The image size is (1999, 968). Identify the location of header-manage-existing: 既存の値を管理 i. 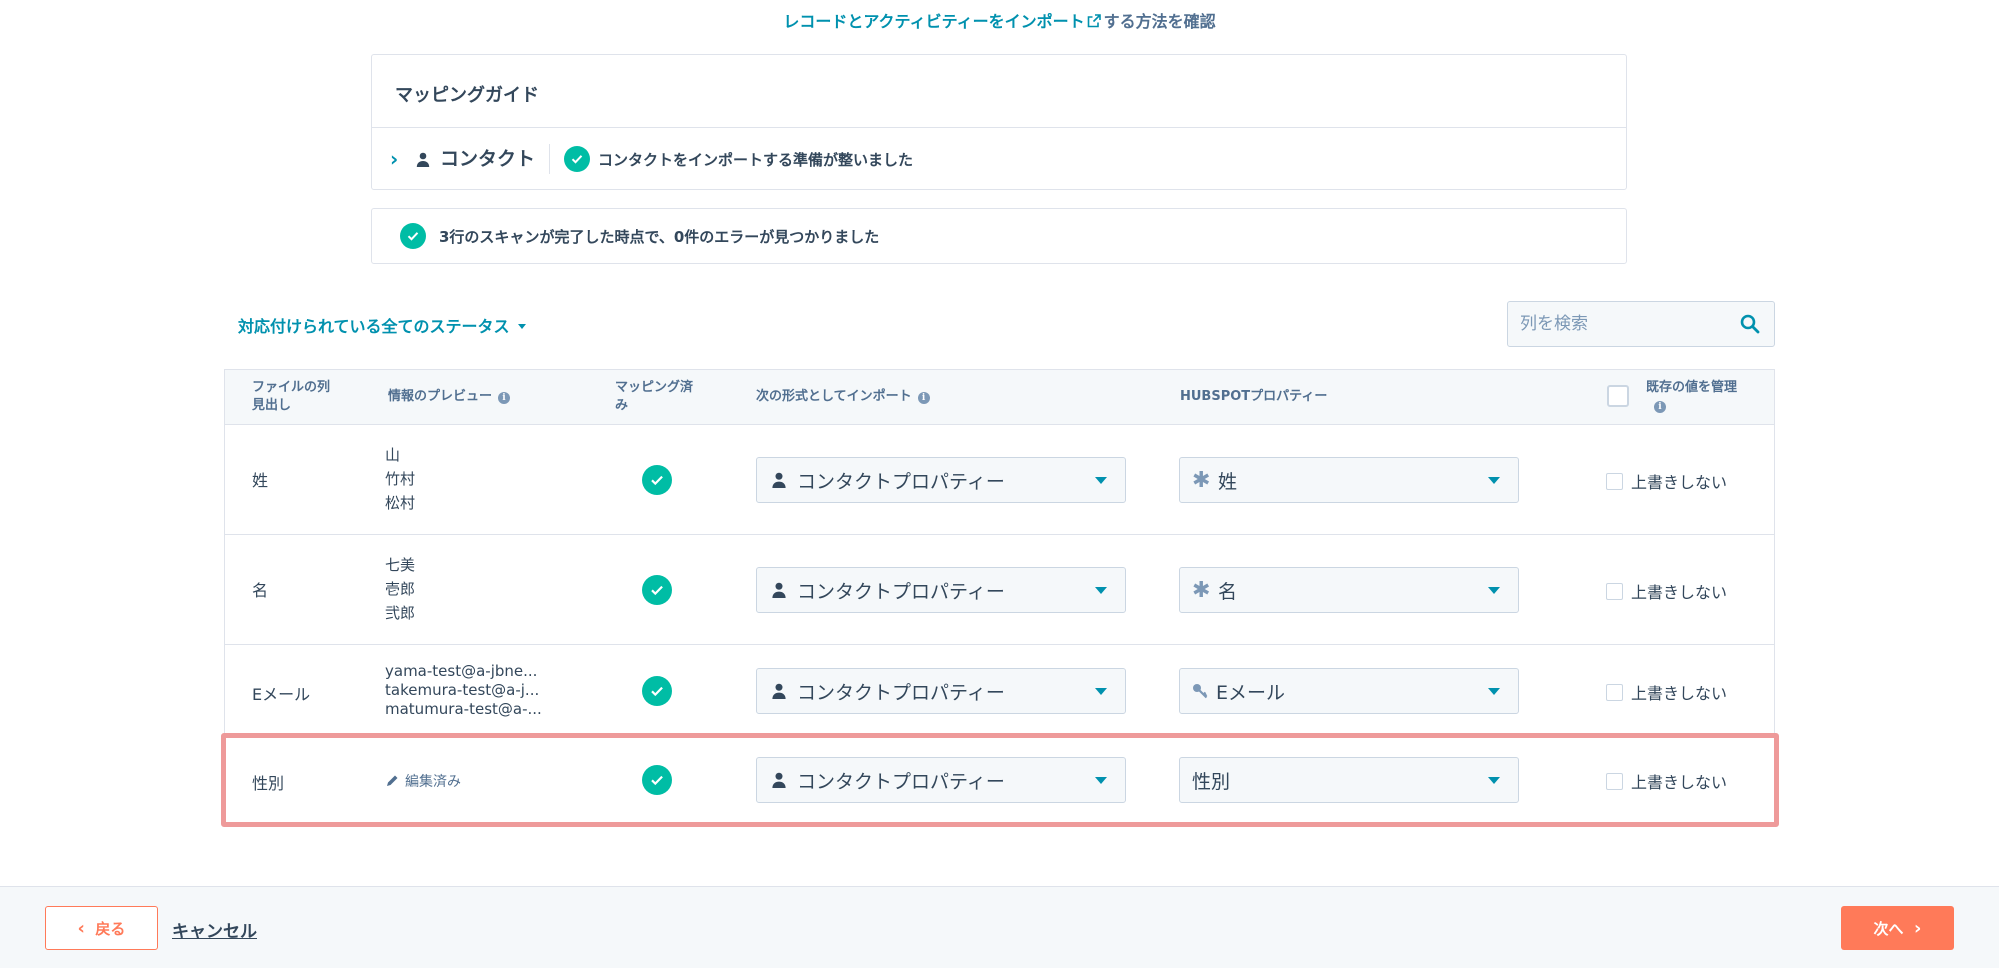
(1691, 397).